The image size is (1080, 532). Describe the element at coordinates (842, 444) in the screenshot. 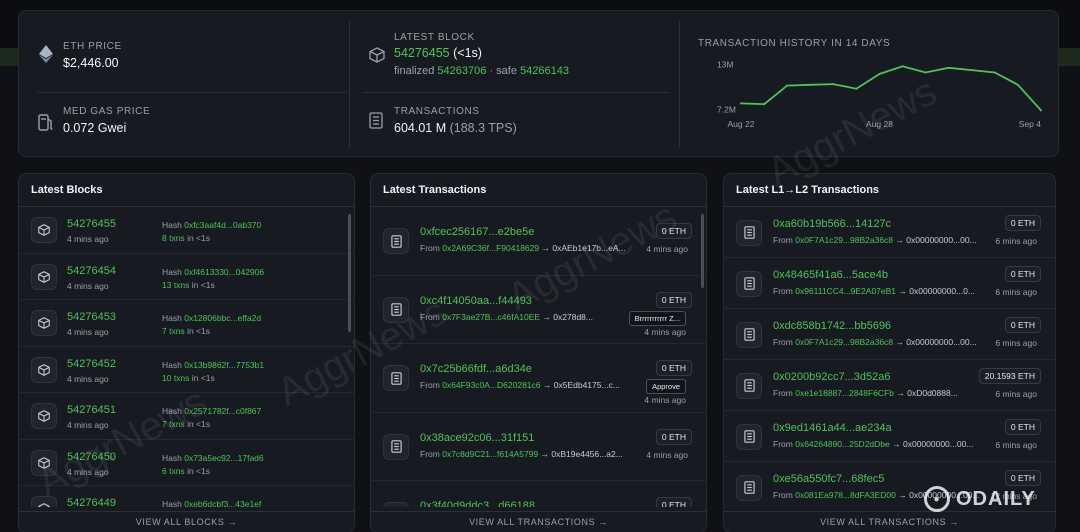

I see `from-address-link: 0x64264890...25D2dDbe` at that location.